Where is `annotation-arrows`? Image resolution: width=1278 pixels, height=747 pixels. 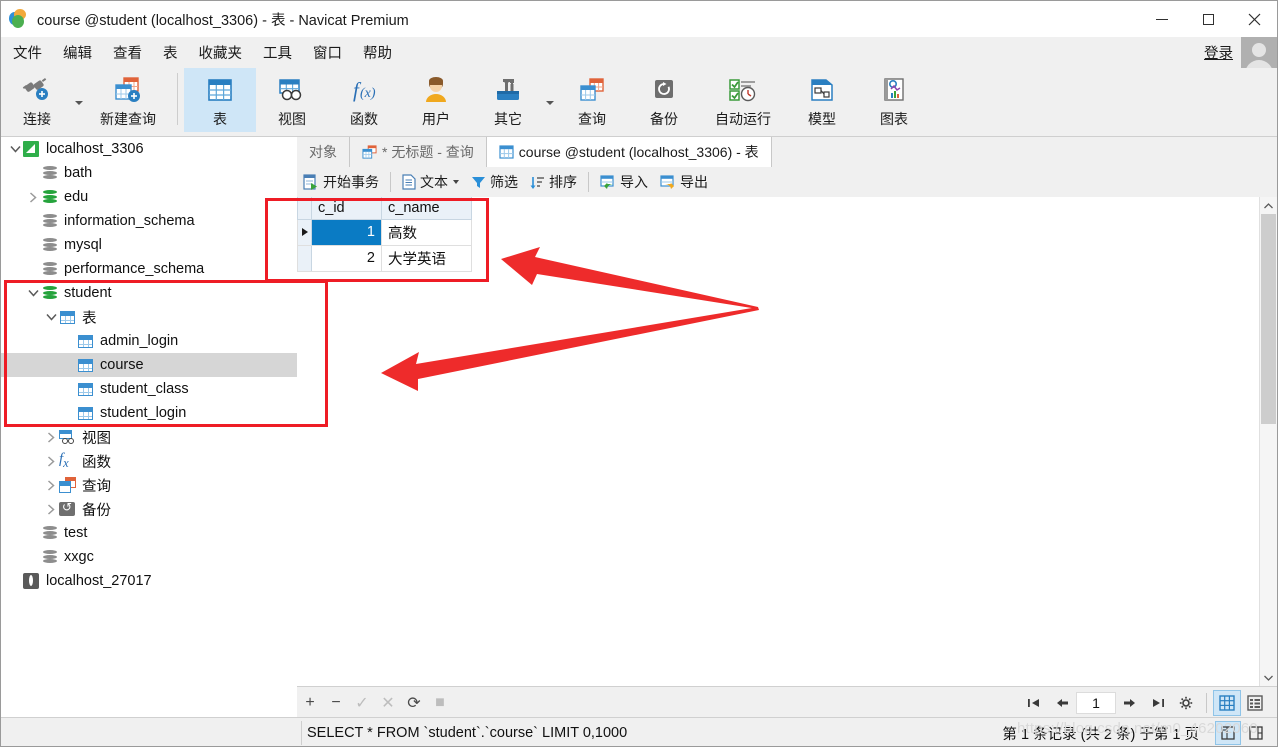
annotation-arrows is located at coordinates (570, 319).